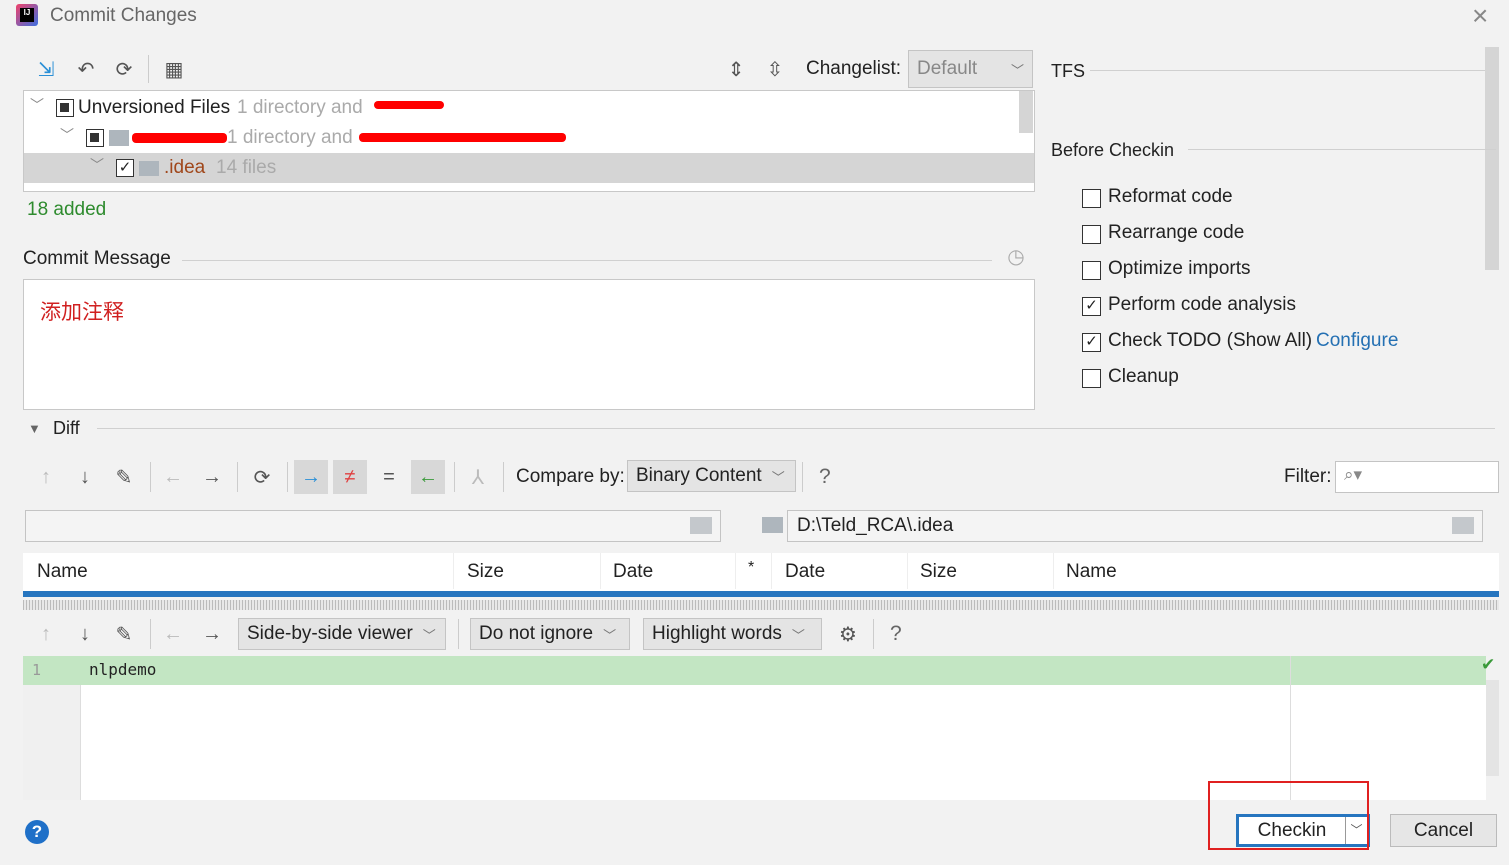 This screenshot has height=865, width=1509. I want to click on change-status: 18 added, so click(67, 209).